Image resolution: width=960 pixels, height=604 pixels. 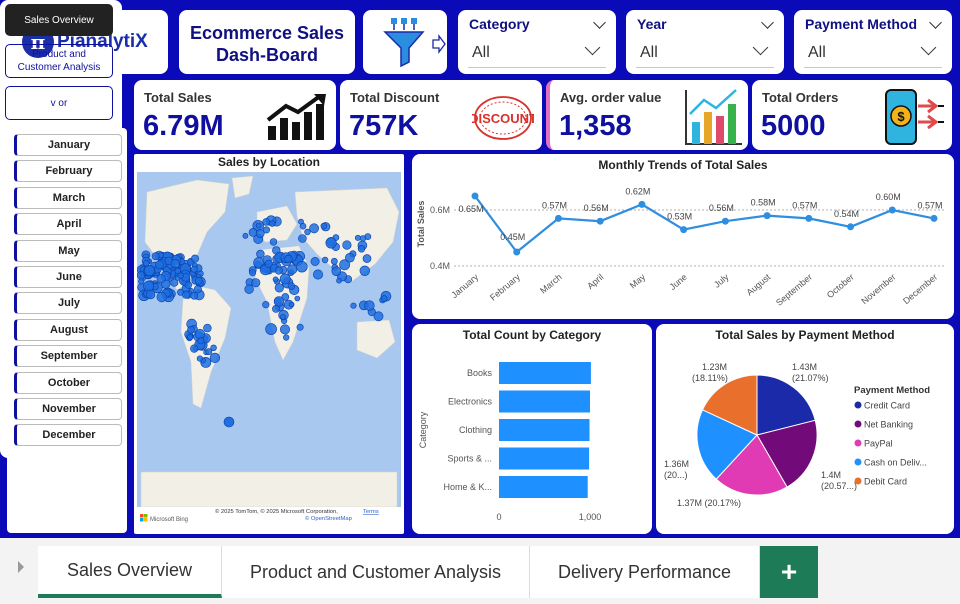 What do you see at coordinates (645, 572) in the screenshot?
I see `tab-delivery-performance: Delivery Performance` at bounding box center [645, 572].